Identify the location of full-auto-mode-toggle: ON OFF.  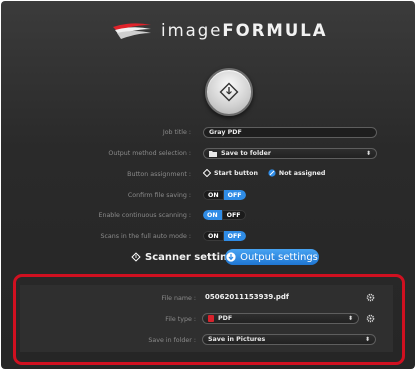
(224, 236).